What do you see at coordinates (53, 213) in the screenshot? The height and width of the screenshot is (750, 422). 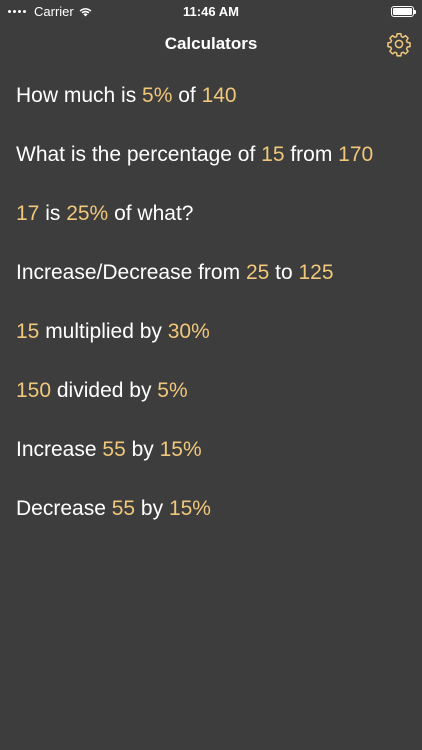 I see `calculator-text: is` at bounding box center [53, 213].